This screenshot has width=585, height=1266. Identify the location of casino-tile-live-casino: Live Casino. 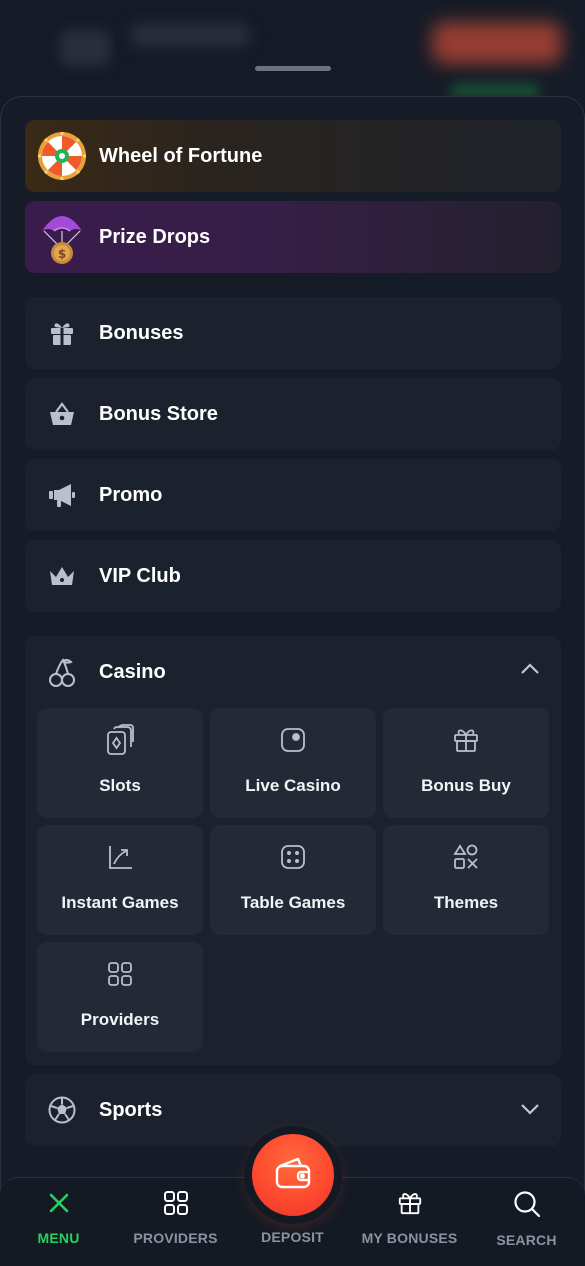
(293, 763).